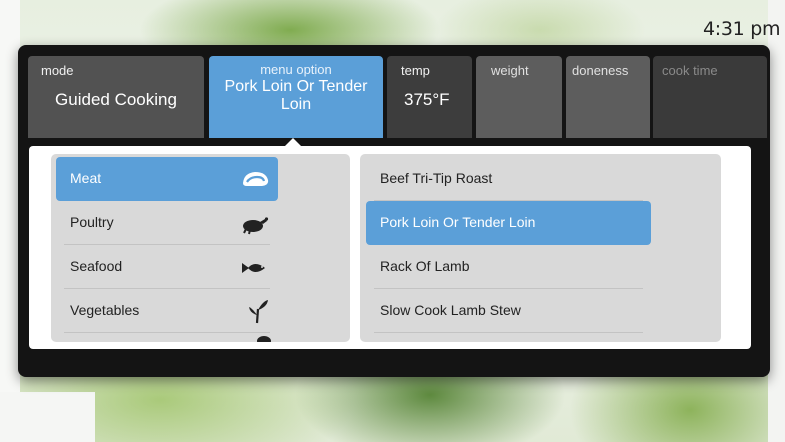 The height and width of the screenshot is (442, 785). What do you see at coordinates (167, 311) in the screenshot?
I see `category-item-vegetables: Vegetables` at bounding box center [167, 311].